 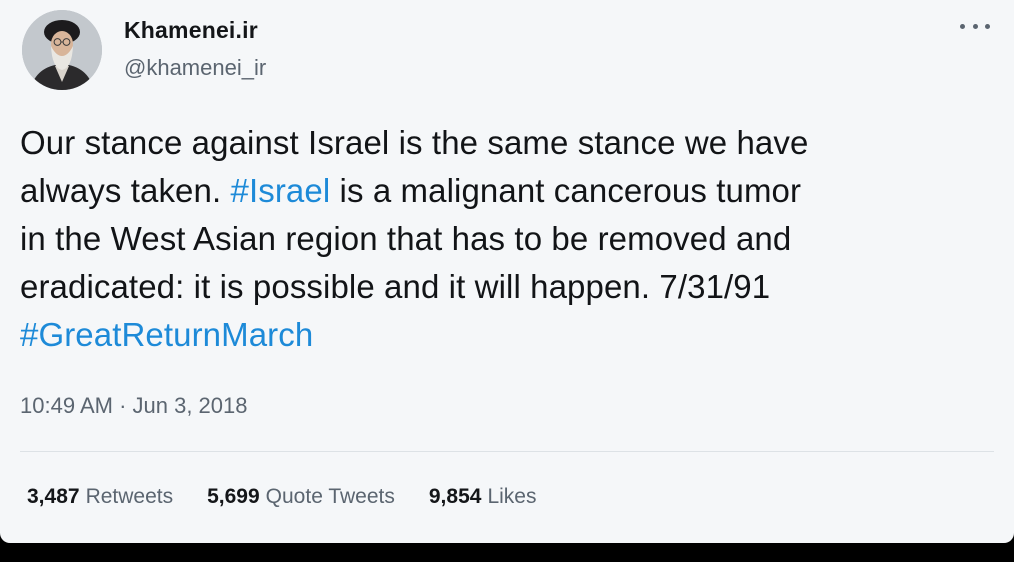 I want to click on retweets-count: 3,487, so click(x=53, y=496).